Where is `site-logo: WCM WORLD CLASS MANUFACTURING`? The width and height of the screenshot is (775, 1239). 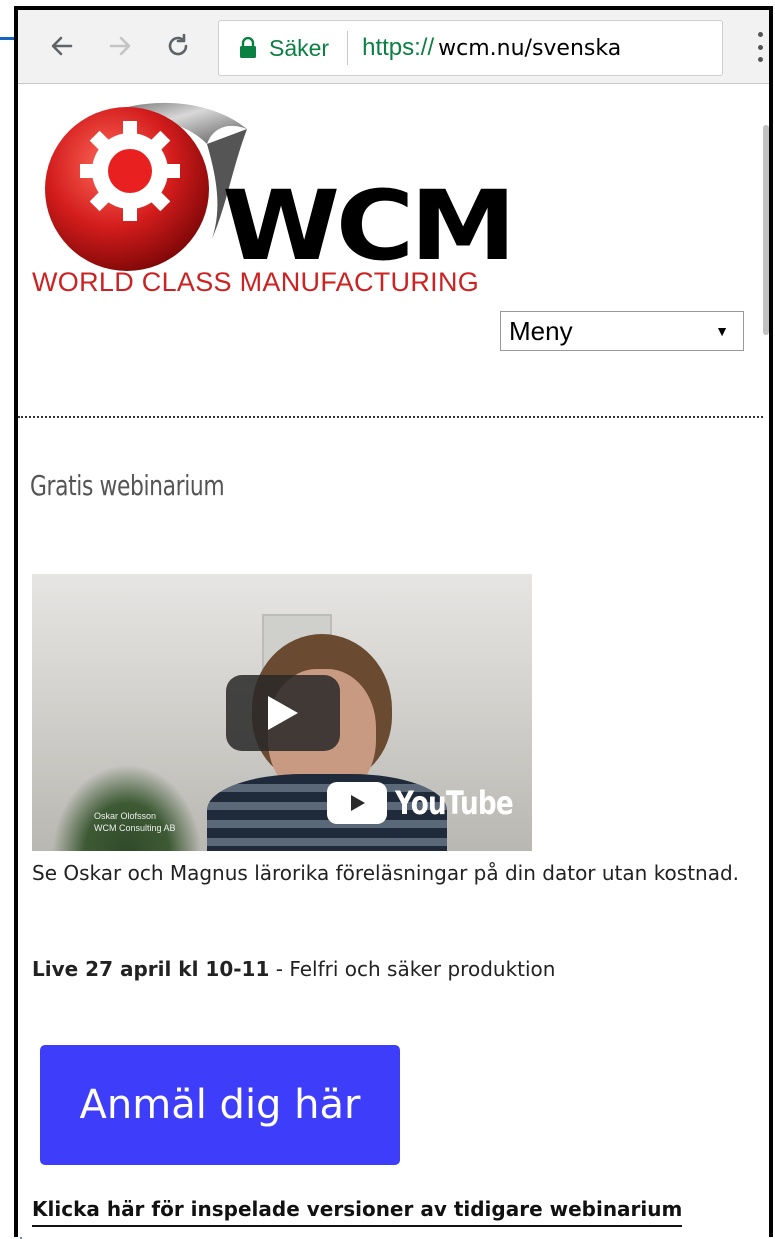
site-logo: WCM WORLD CLASS MANUFACTURING is located at coordinates (269, 194).